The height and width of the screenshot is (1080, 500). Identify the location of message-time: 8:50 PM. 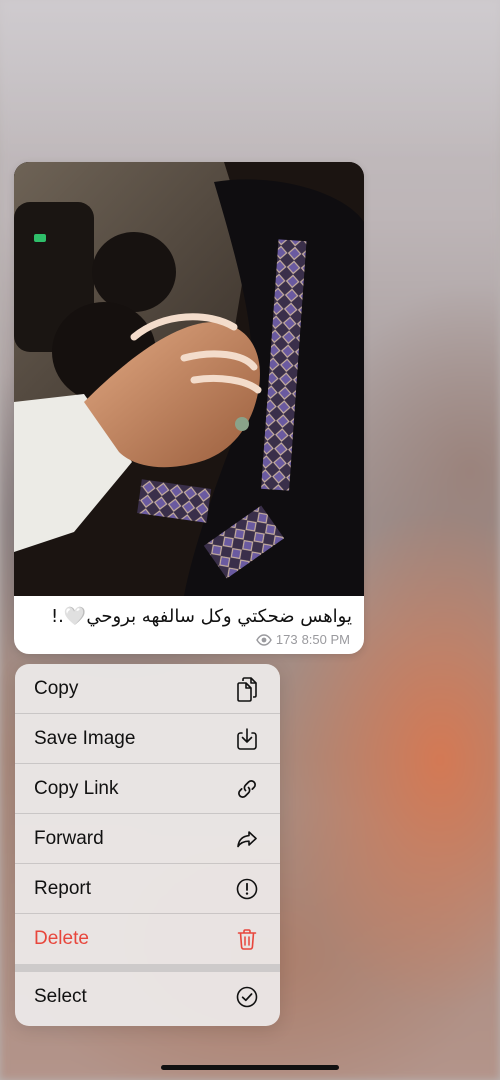
(325, 639).